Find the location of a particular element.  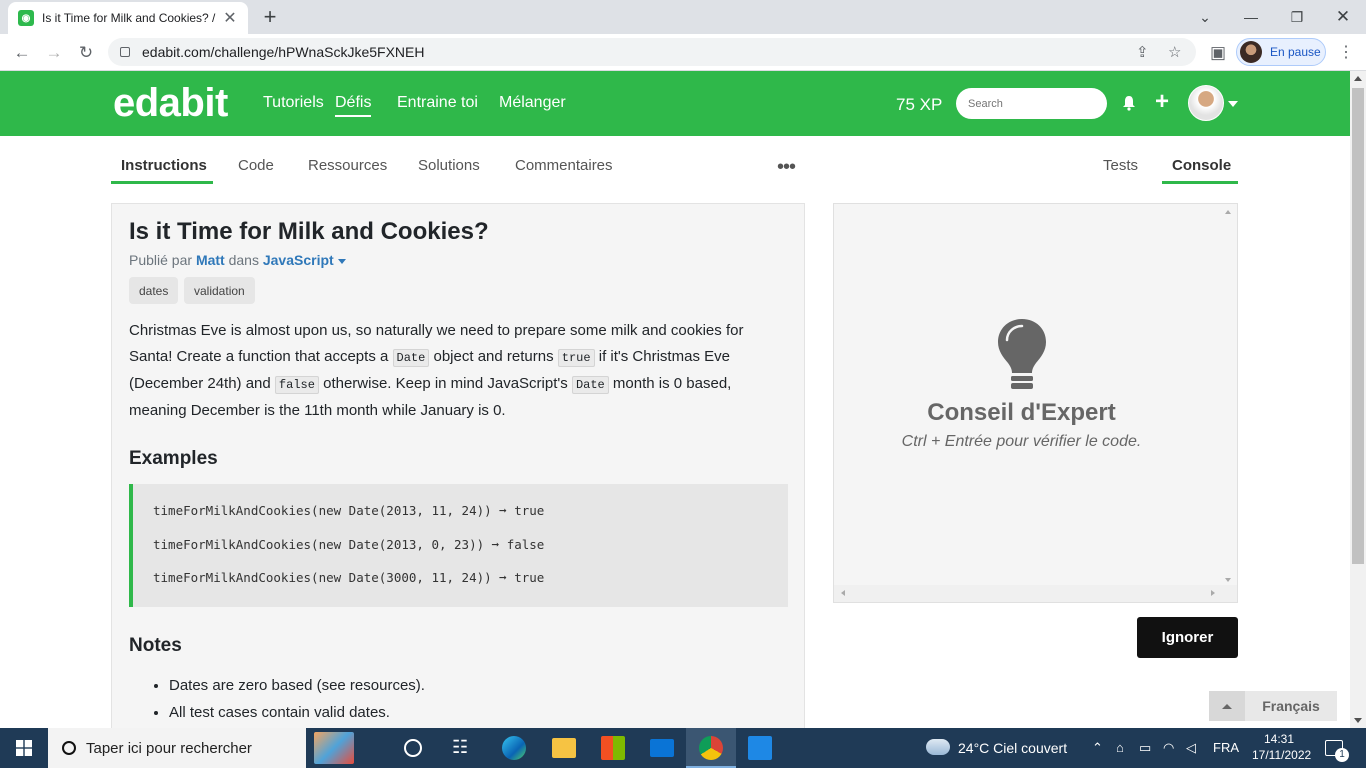

console-vertical-scrollbar is located at coordinates (1229, 395).